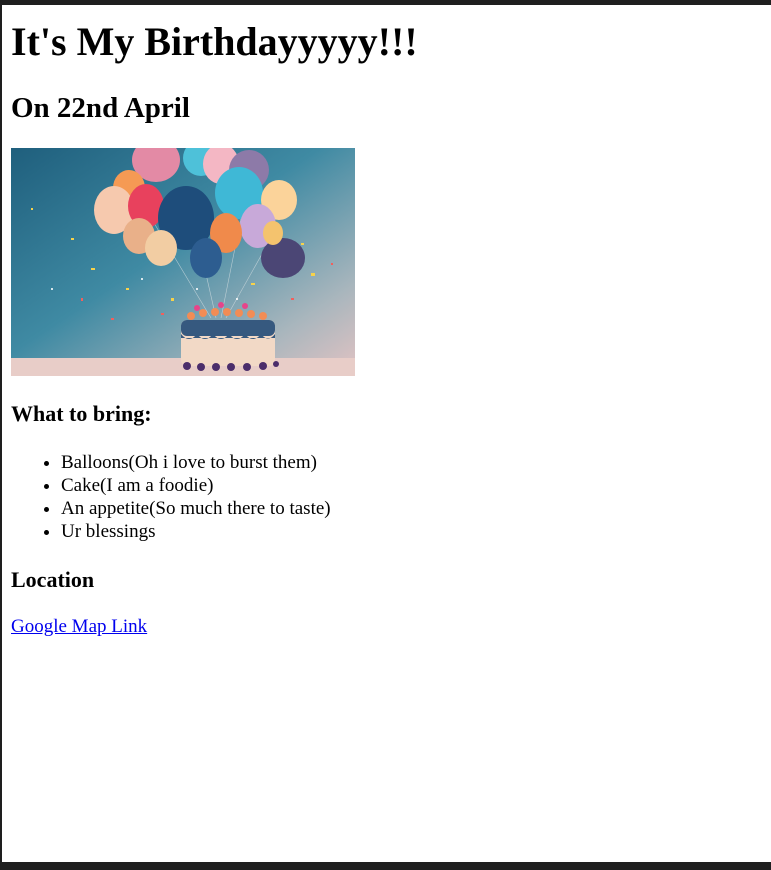 The width and height of the screenshot is (771, 870). What do you see at coordinates (196, 485) in the screenshot?
I see `list-item: Cake(I am a foodie)` at bounding box center [196, 485].